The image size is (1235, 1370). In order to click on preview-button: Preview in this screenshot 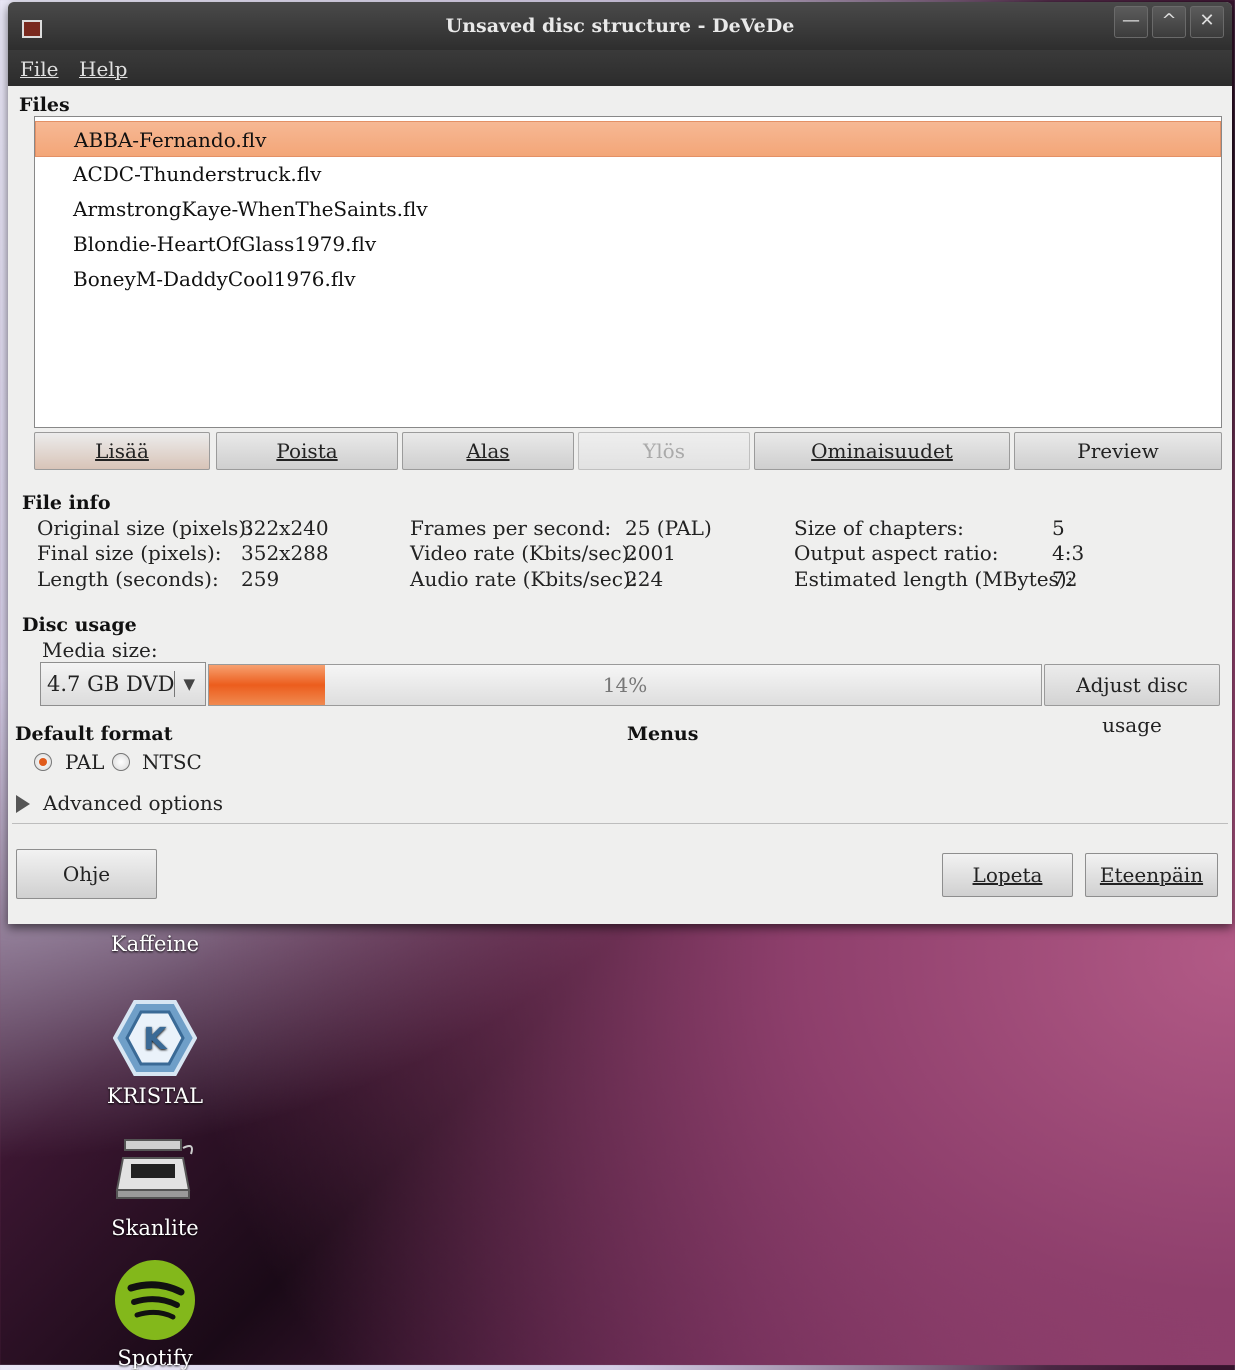, I will do `click(1118, 451)`.